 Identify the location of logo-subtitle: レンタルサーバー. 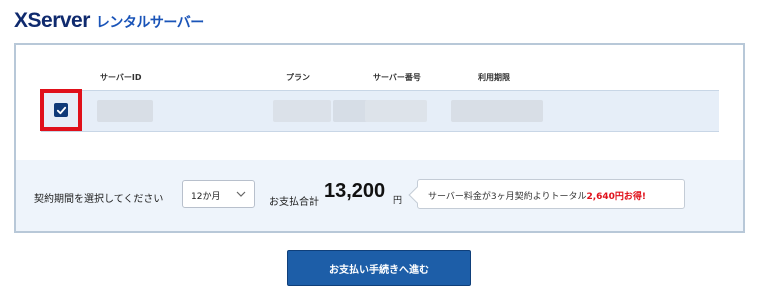
(149, 23).